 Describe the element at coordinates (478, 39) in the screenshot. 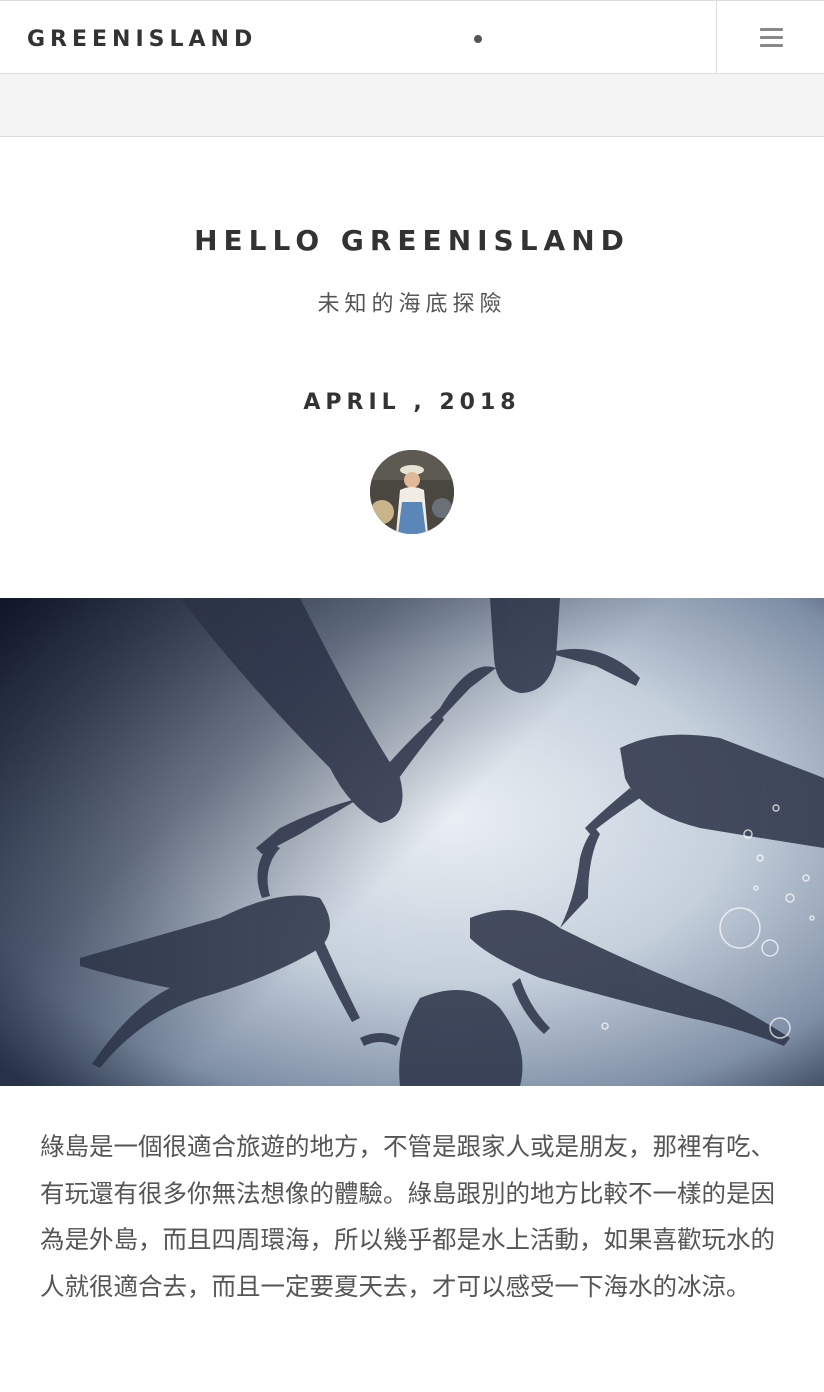

I see `dot-indicator-icon` at that location.